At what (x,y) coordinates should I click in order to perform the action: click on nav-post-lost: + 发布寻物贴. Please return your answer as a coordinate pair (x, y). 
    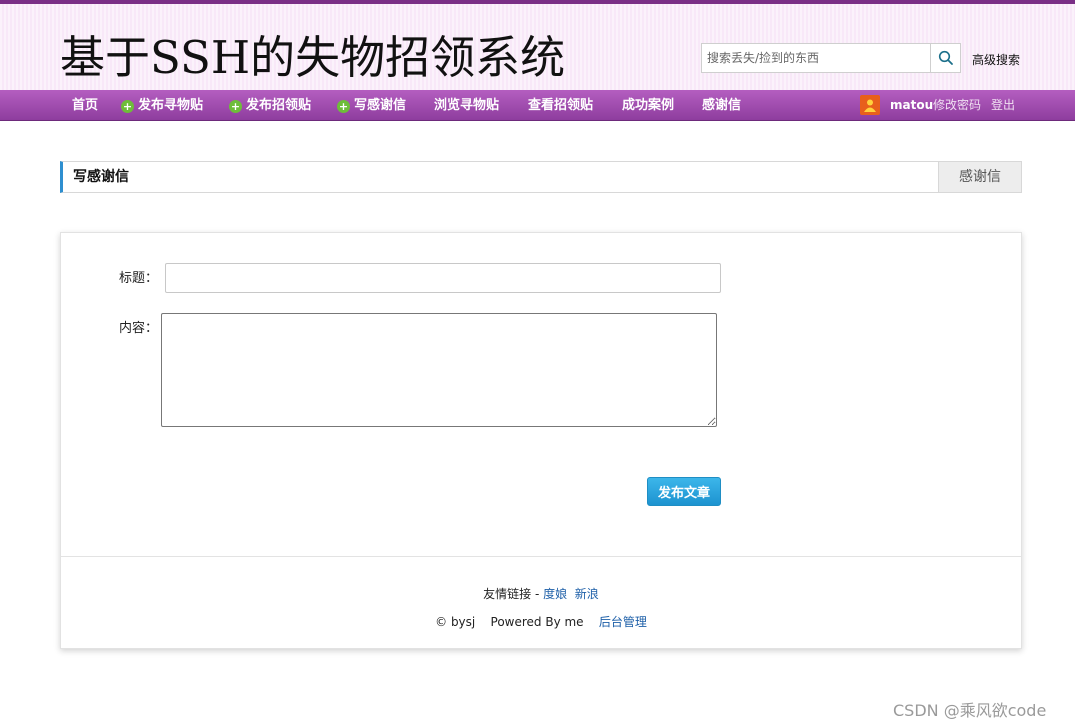
    Looking at the image, I should click on (162, 105).